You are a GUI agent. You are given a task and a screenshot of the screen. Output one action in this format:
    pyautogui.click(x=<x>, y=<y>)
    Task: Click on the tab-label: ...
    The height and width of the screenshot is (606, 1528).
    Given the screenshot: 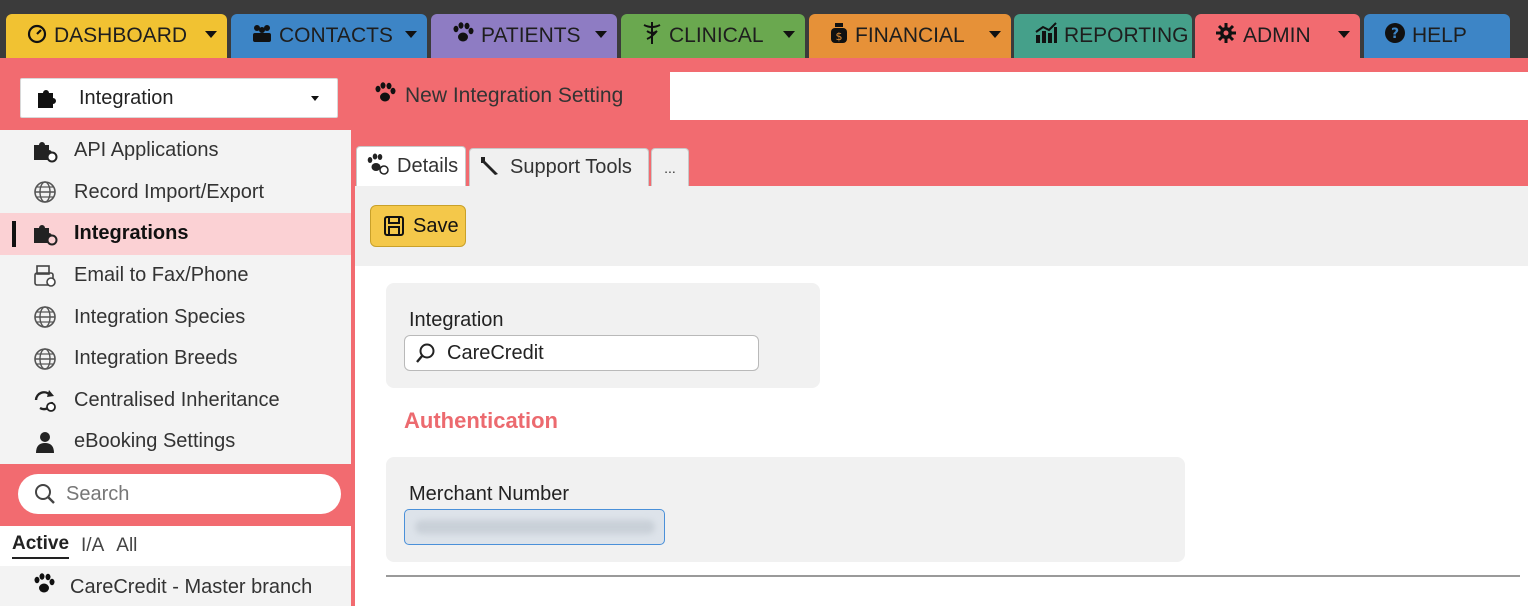 What is the action you would take?
    pyautogui.click(x=670, y=167)
    